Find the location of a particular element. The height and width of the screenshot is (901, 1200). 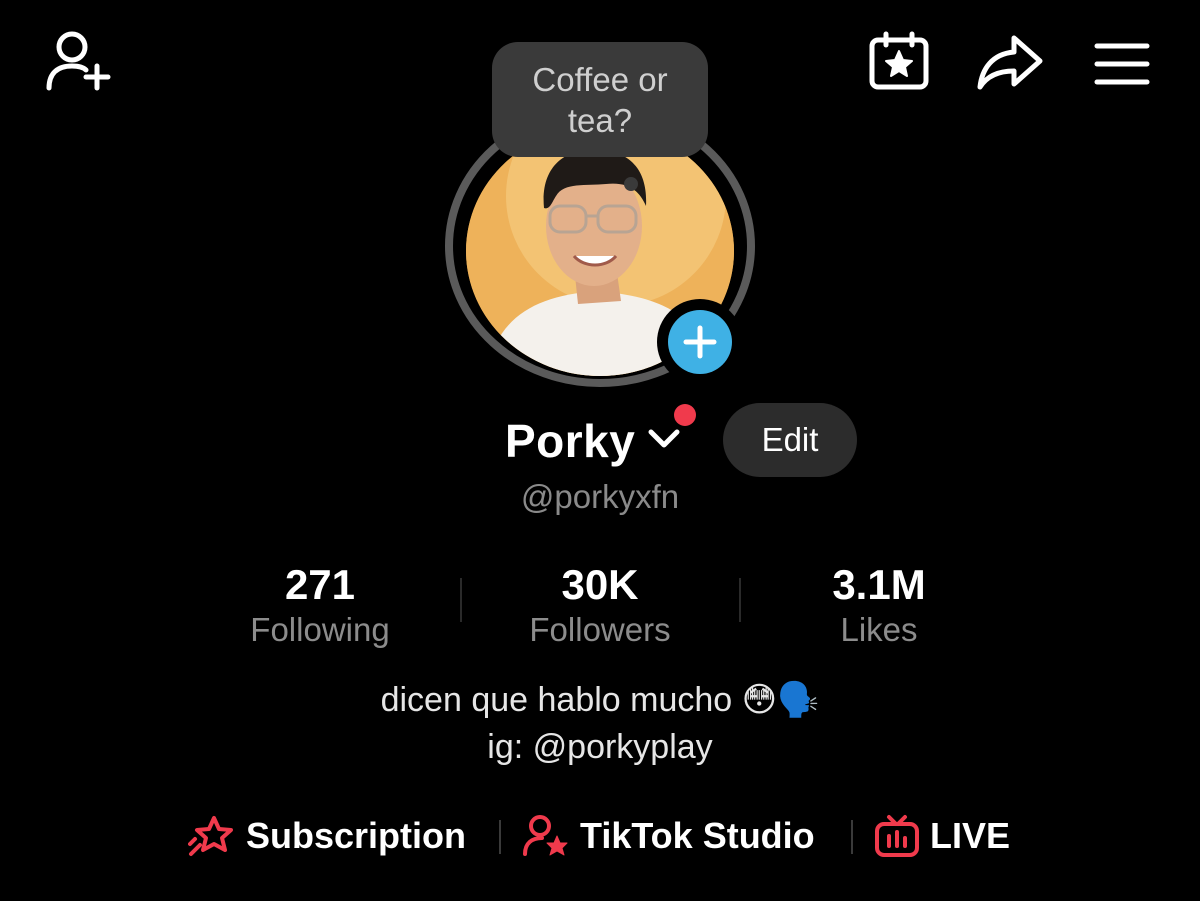

calendar-star-icon is located at coordinates (899, 61).